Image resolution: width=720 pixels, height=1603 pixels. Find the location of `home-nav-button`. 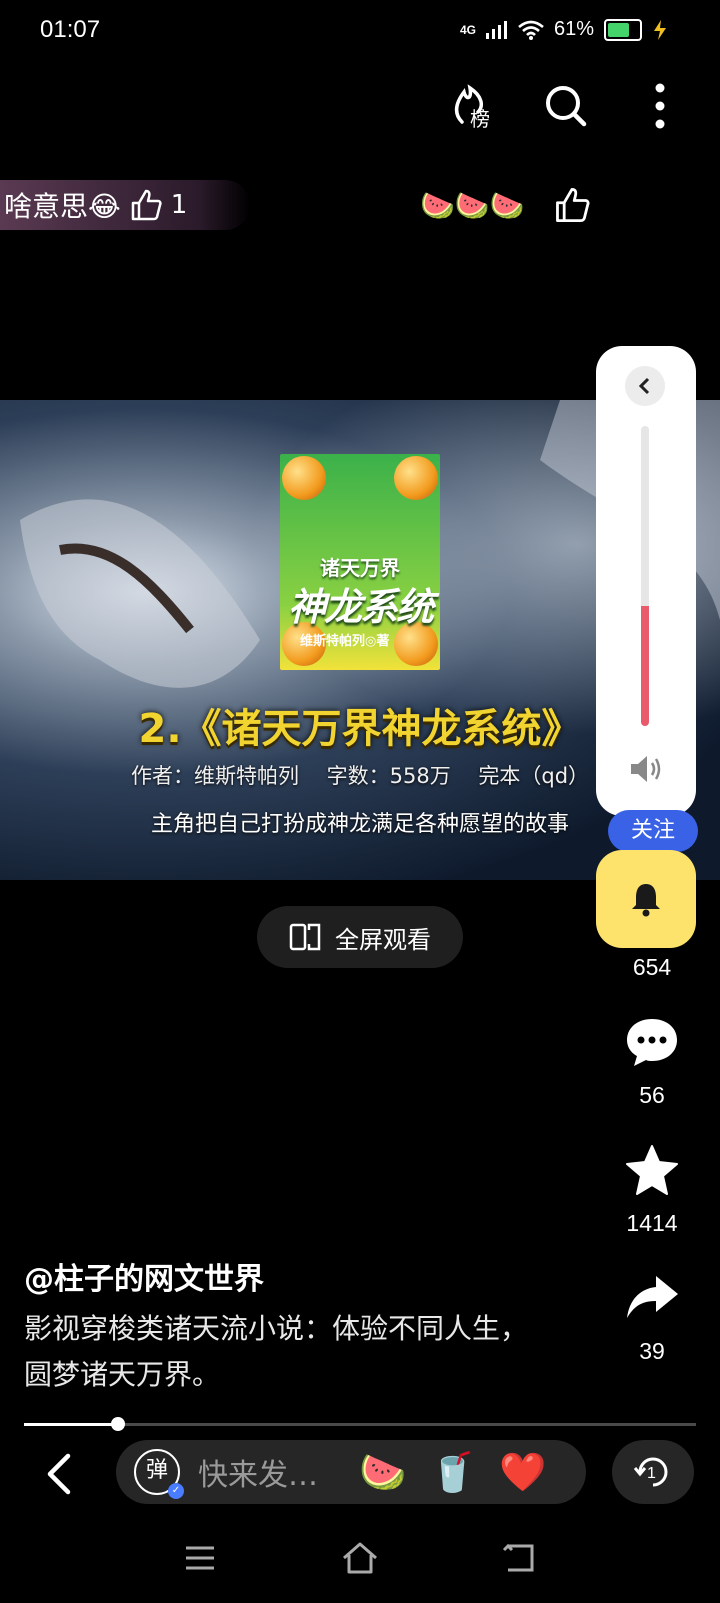

home-nav-button is located at coordinates (360, 1558).